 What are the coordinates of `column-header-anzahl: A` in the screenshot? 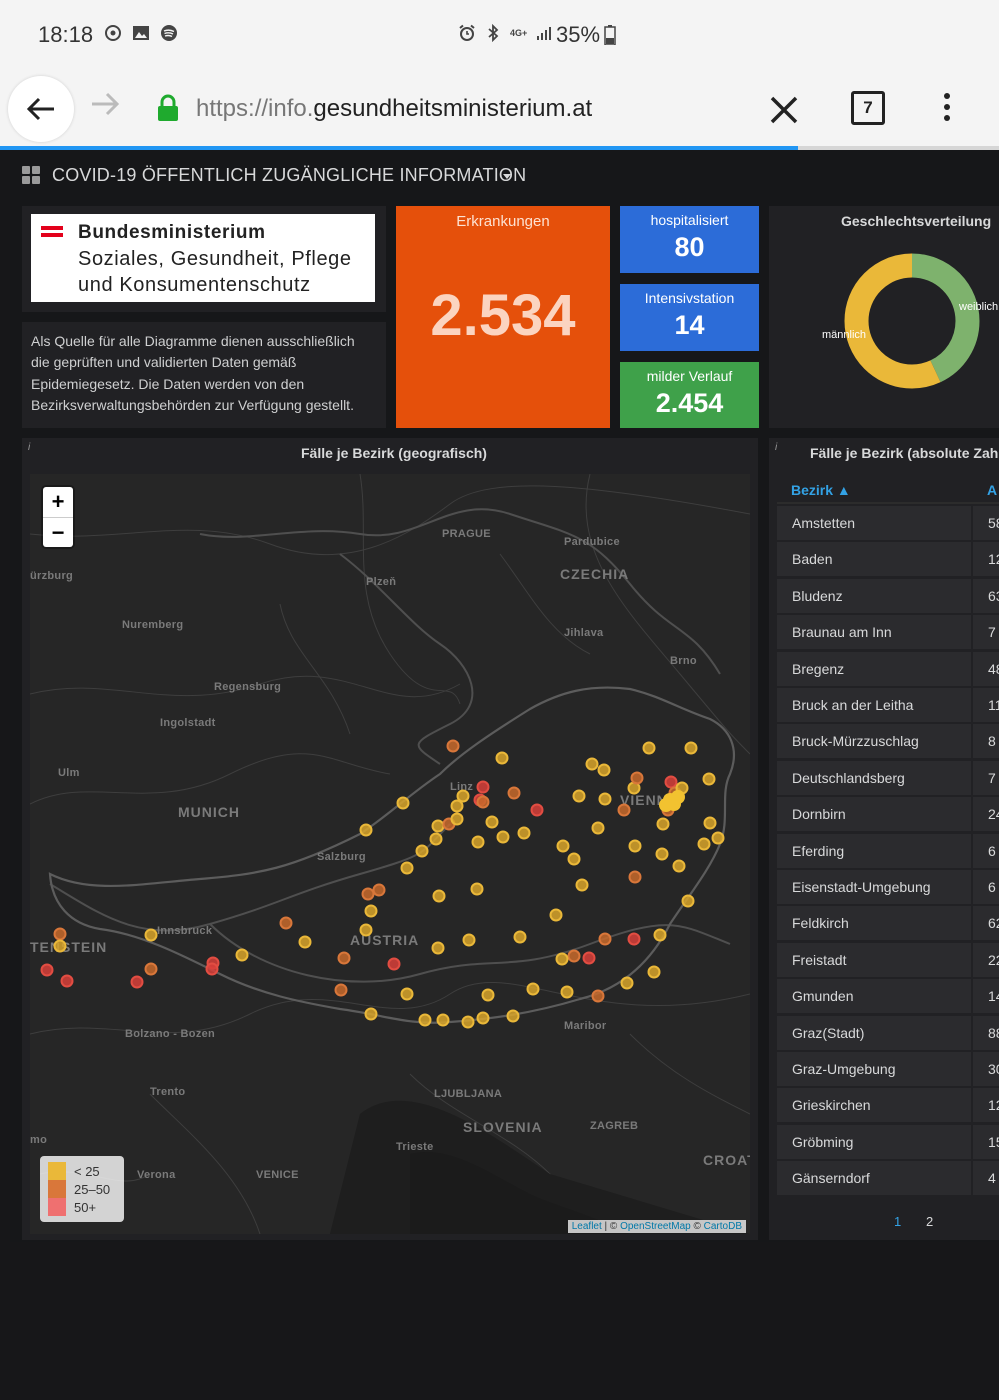 It's located at (992, 490).